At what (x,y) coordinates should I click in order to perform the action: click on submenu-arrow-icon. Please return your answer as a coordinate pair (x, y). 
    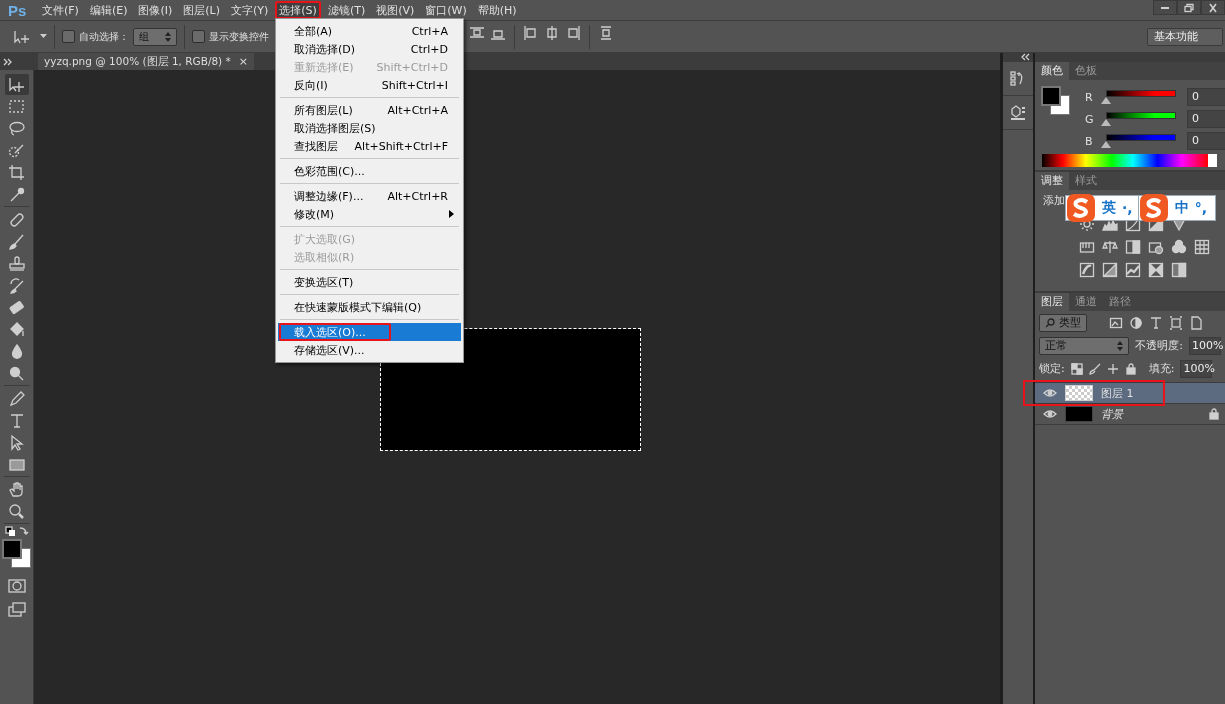
    Looking at the image, I should click on (451, 214).